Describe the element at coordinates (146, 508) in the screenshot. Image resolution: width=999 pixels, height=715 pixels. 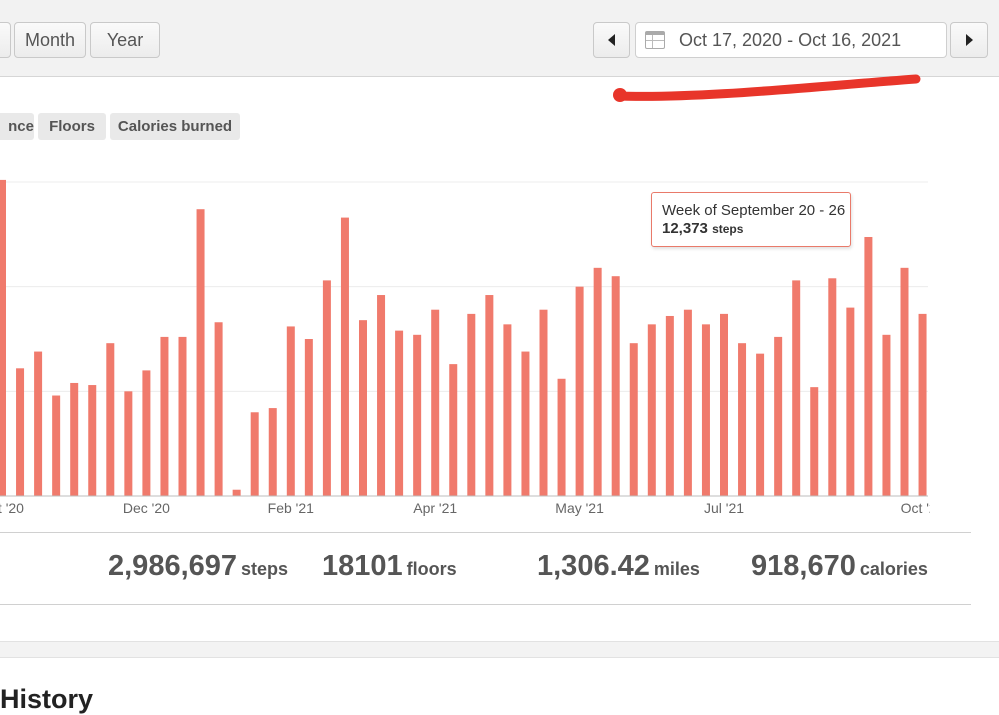
I see `x-tick-label: Dec '20` at that location.